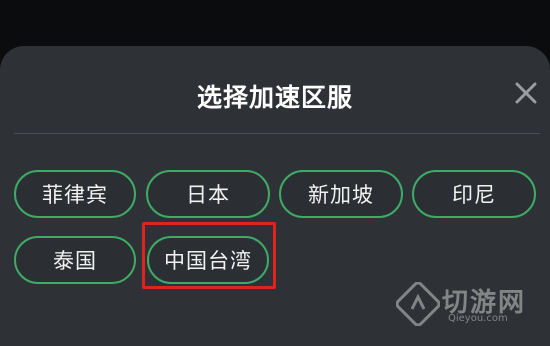 The width and height of the screenshot is (550, 346). What do you see at coordinates (209, 255) in the screenshot?
I see `highlight-box` at bounding box center [209, 255].